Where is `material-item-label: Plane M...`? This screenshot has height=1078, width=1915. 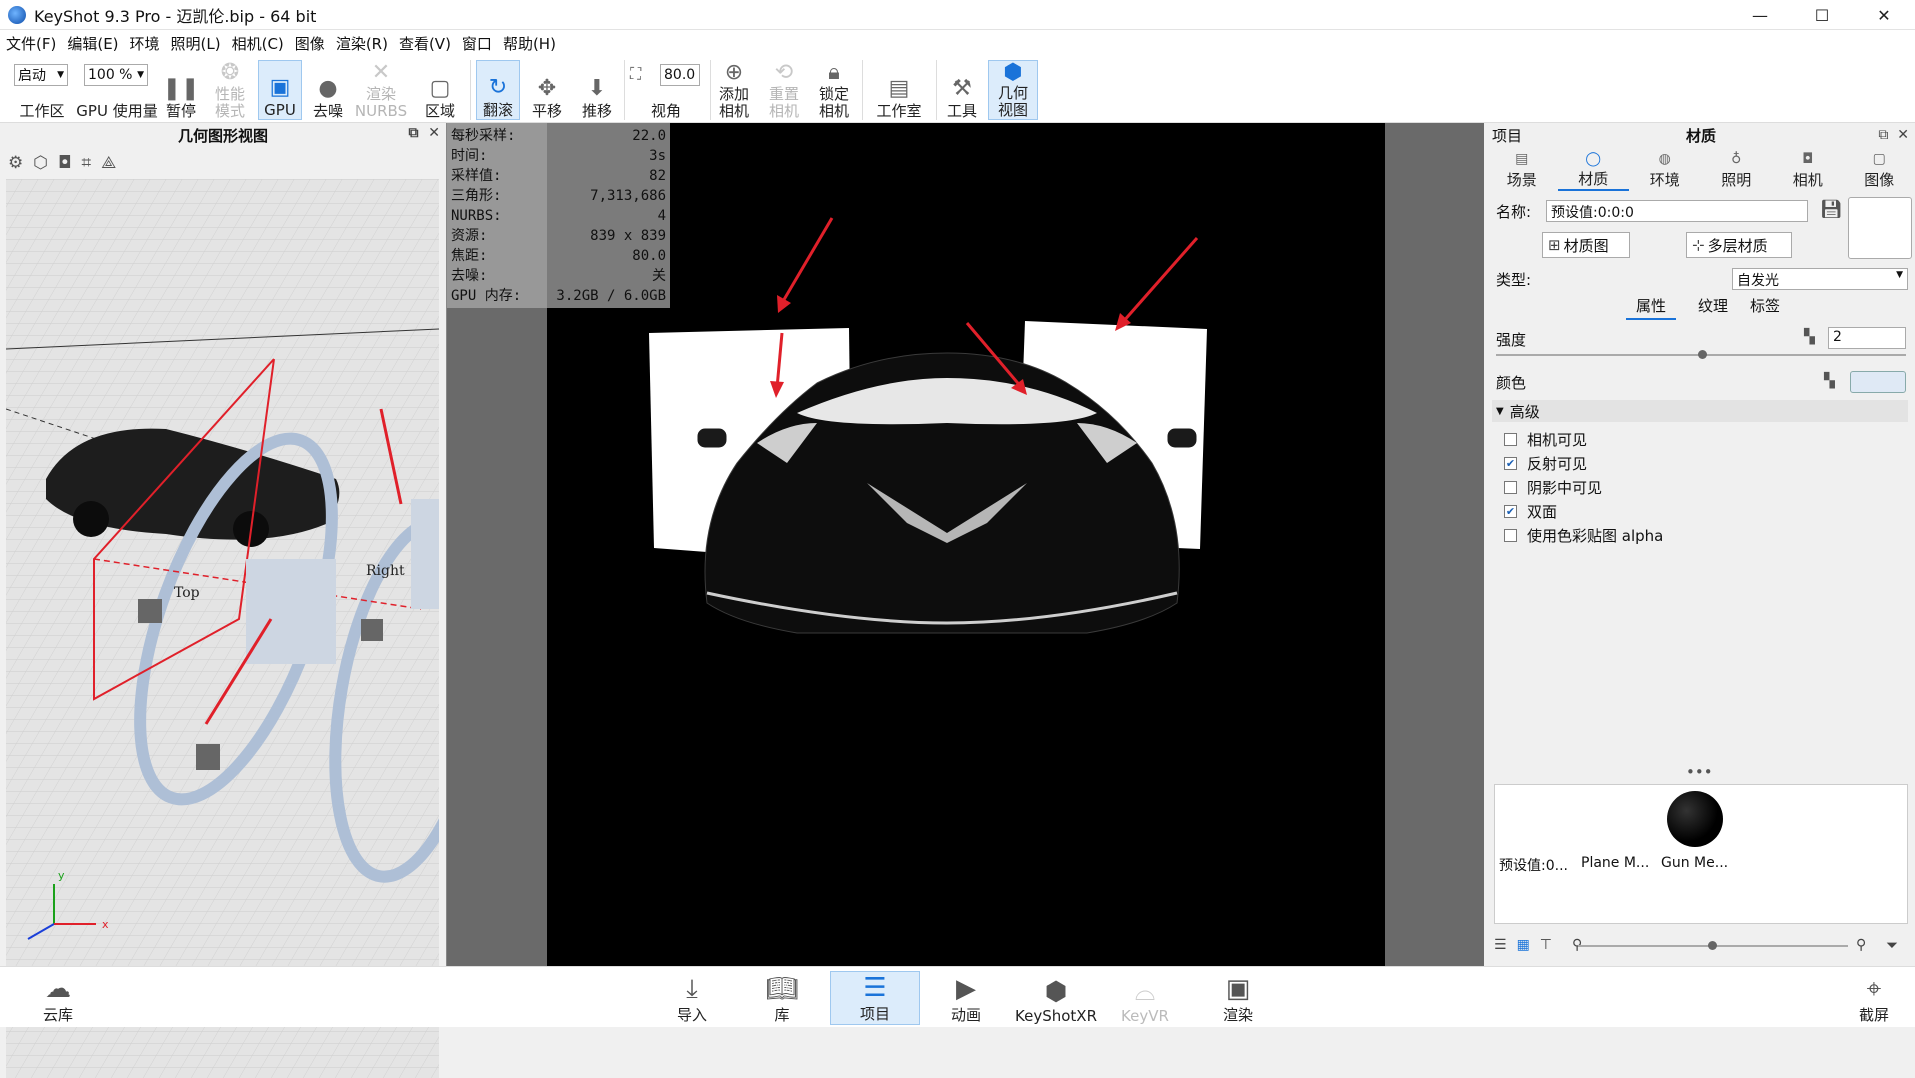
material-item-label: Plane M... is located at coordinates (1615, 863).